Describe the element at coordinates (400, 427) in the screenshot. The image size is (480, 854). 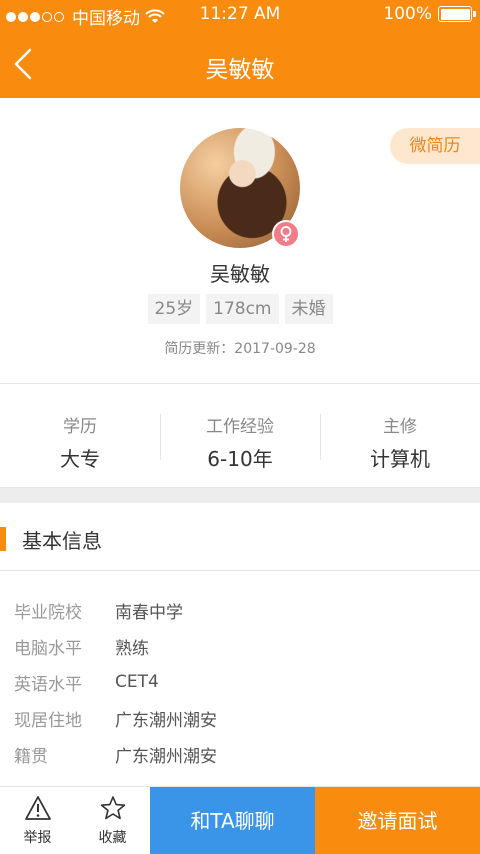
I see `stat-label: 主修` at that location.